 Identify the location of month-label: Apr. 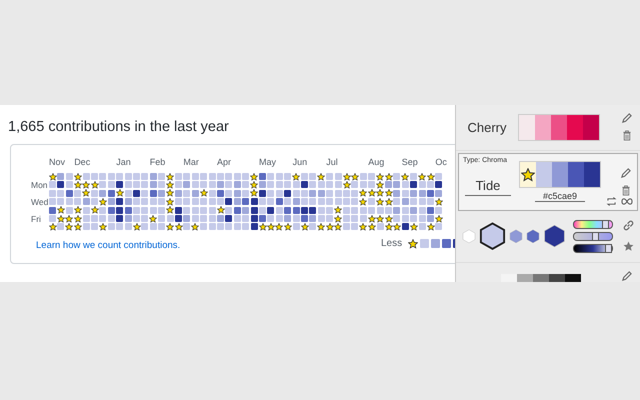
(224, 162).